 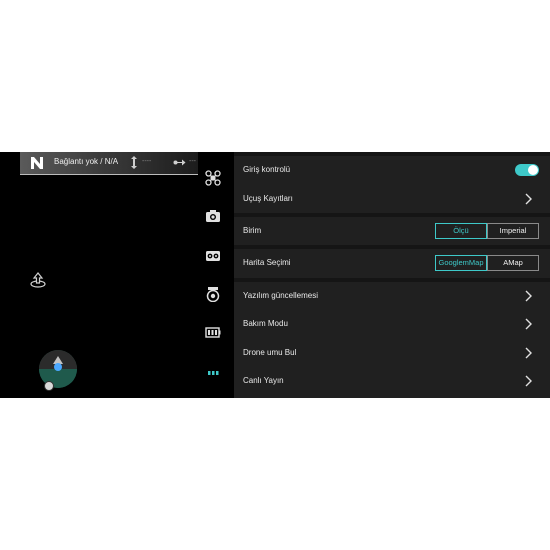 I want to click on setting-map: Harita Seçimi GooglemMap AMap, so click(x=392, y=263).